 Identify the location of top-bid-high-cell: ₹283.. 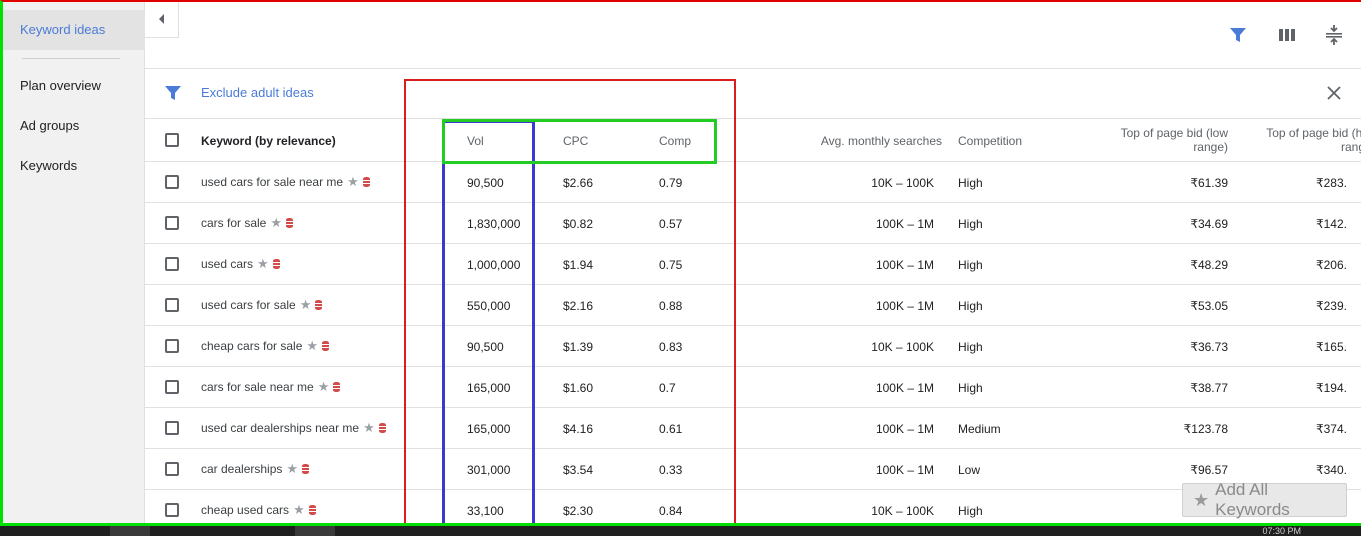
(1331, 183).